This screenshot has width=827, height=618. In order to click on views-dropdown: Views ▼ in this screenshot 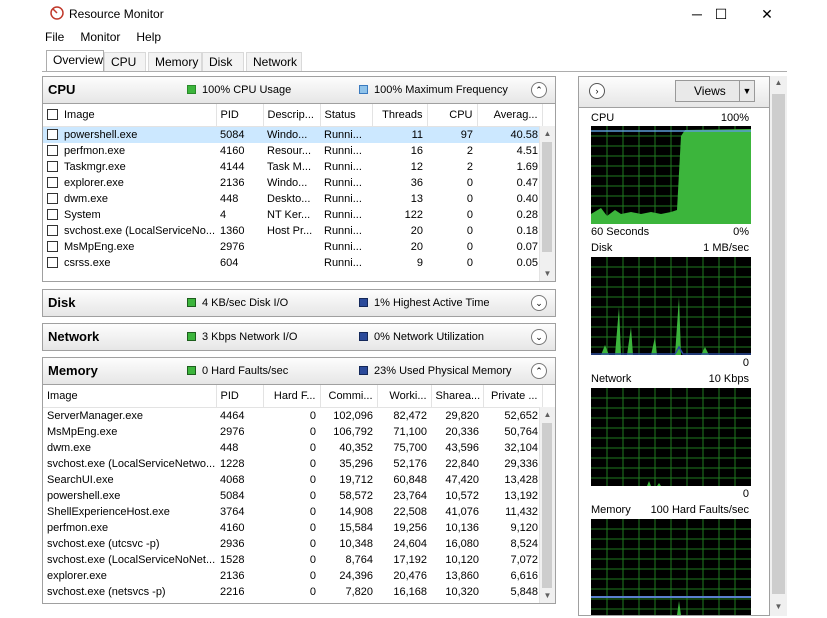, I will do `click(715, 91)`.